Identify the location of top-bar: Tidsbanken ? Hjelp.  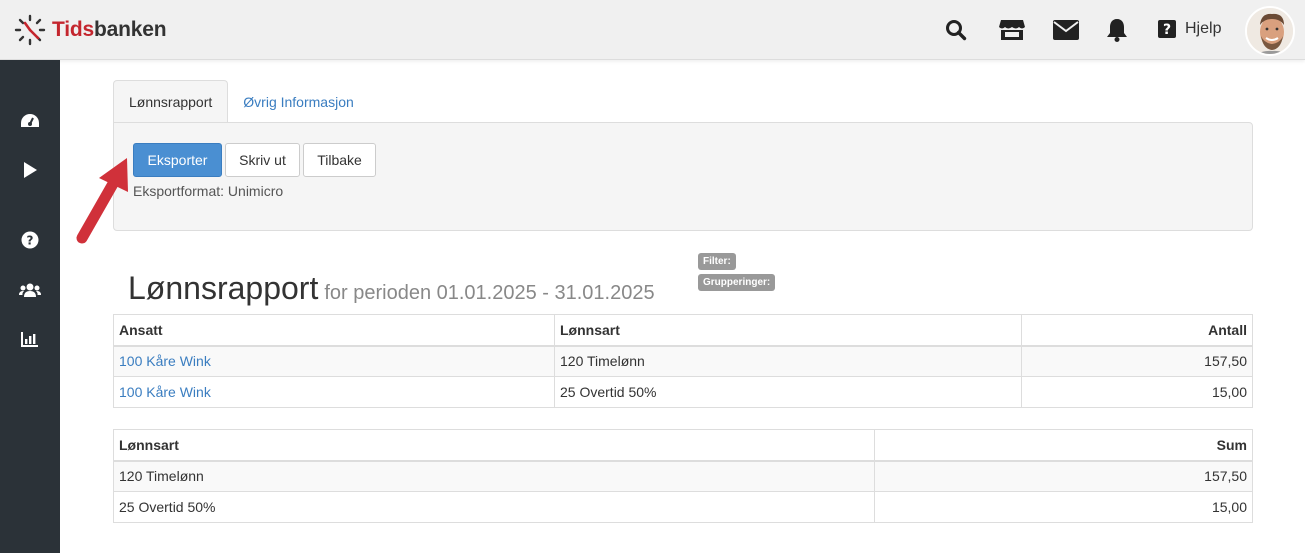
(652, 30).